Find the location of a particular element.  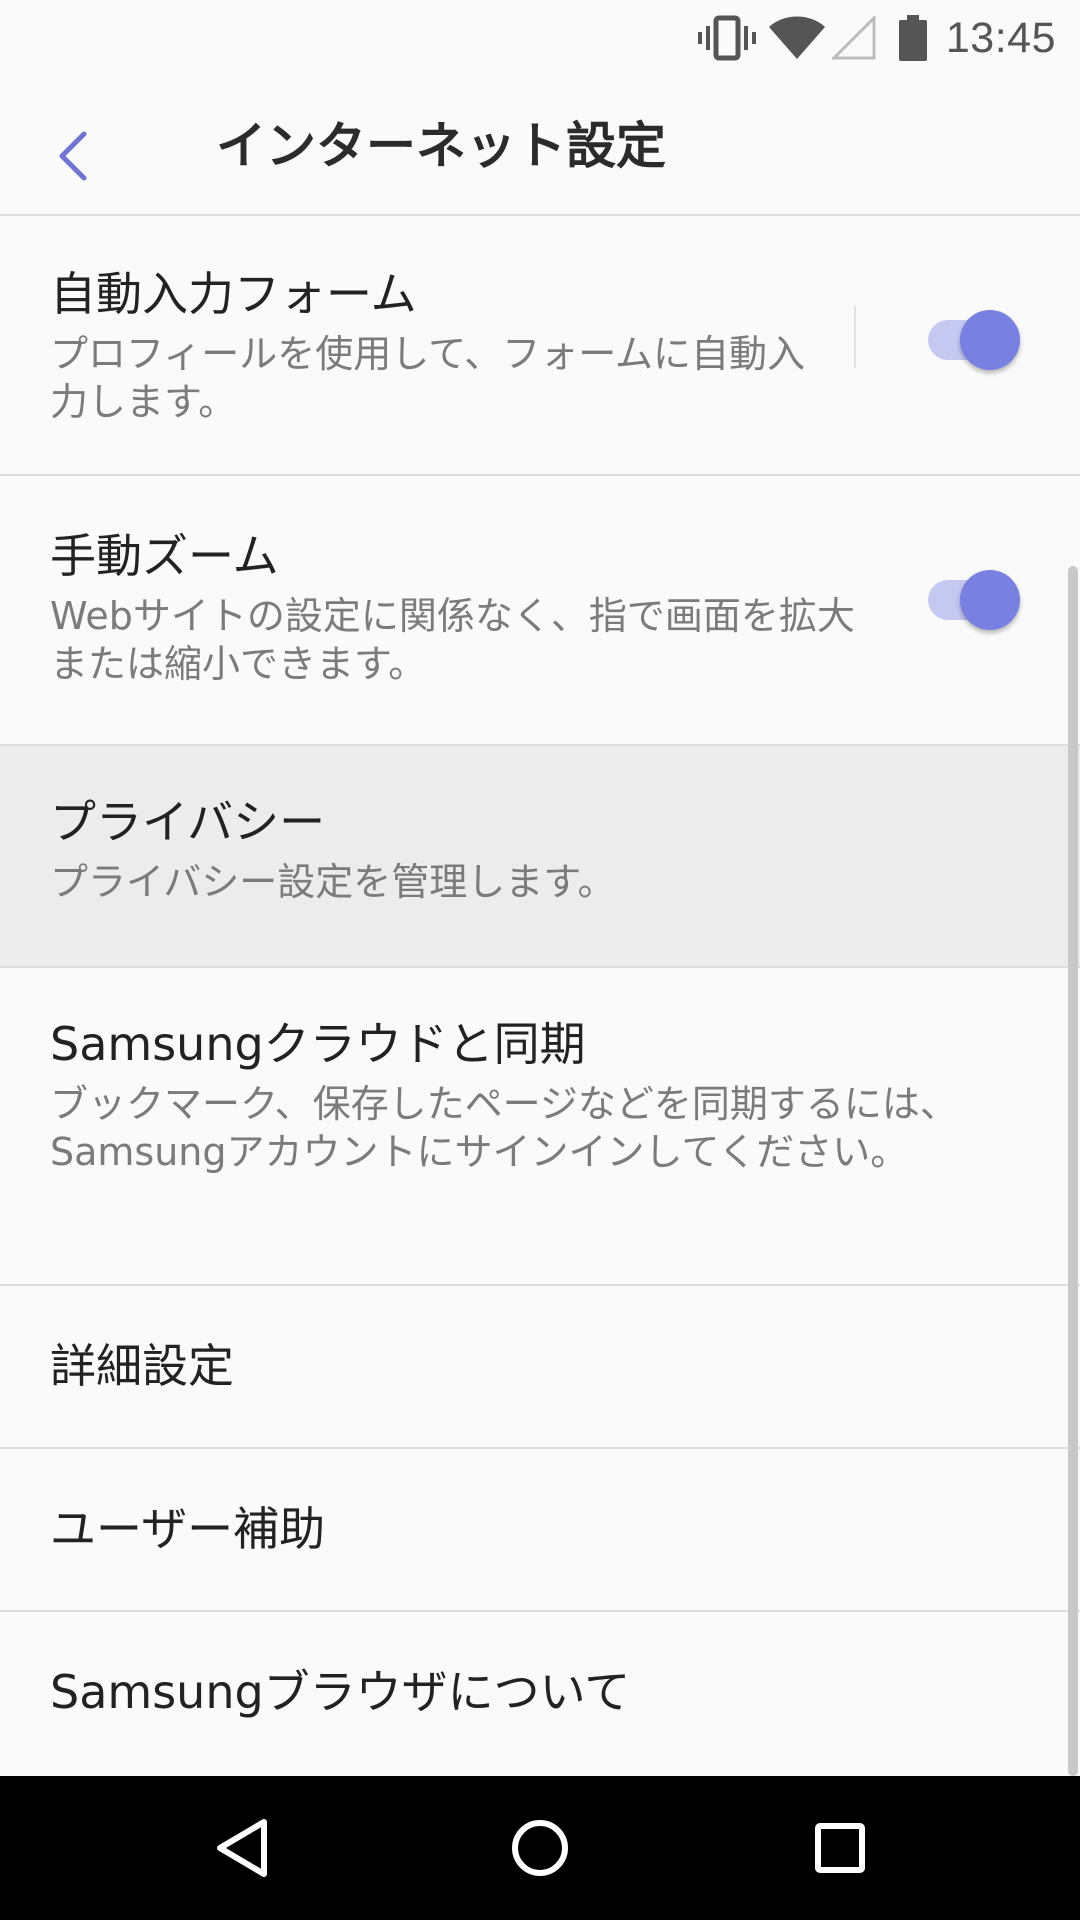

nav-back-button is located at coordinates (242, 1848).